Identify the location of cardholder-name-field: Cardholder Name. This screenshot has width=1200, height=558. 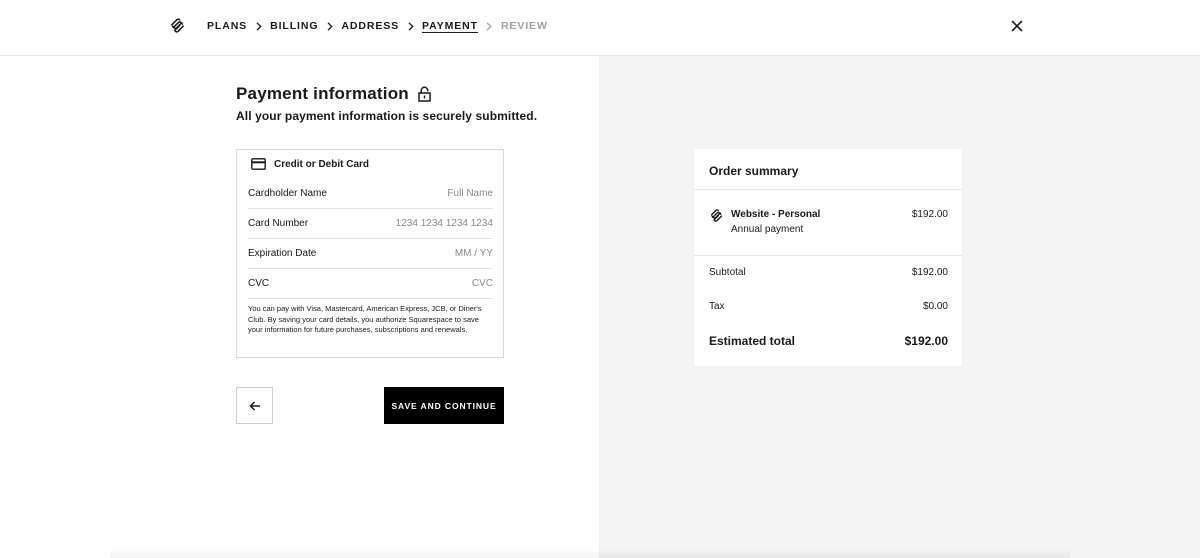
(370, 194).